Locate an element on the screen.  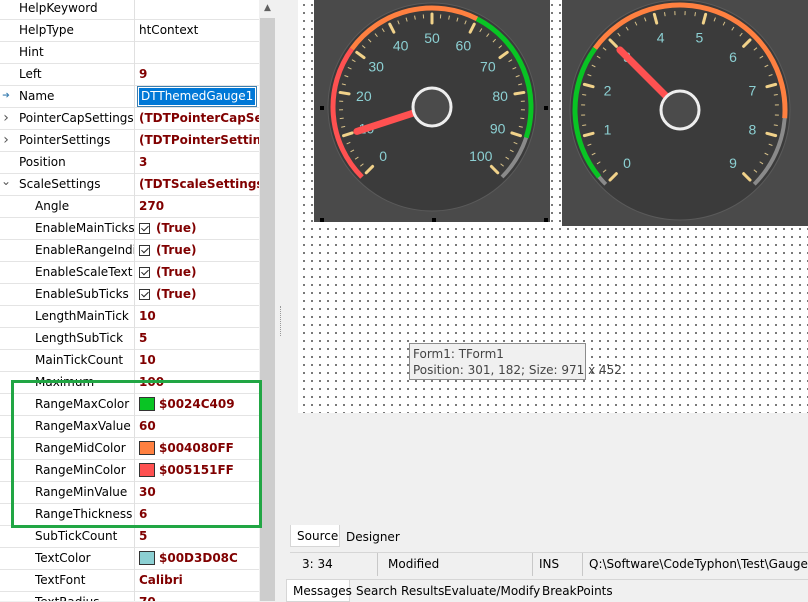
splitter-grip is located at coordinates (281, 321).